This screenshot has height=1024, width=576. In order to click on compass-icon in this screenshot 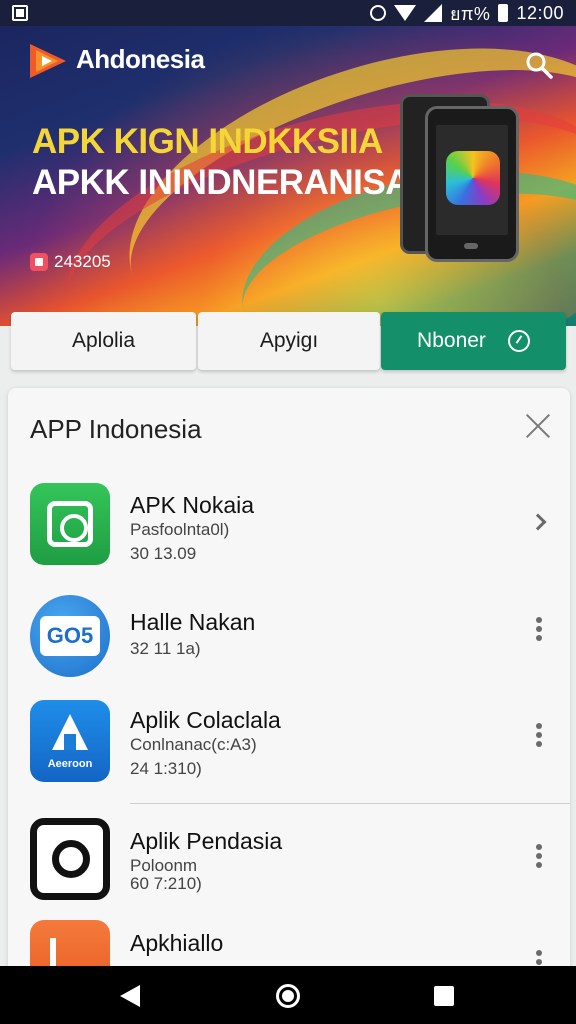, I will do `click(518, 341)`.